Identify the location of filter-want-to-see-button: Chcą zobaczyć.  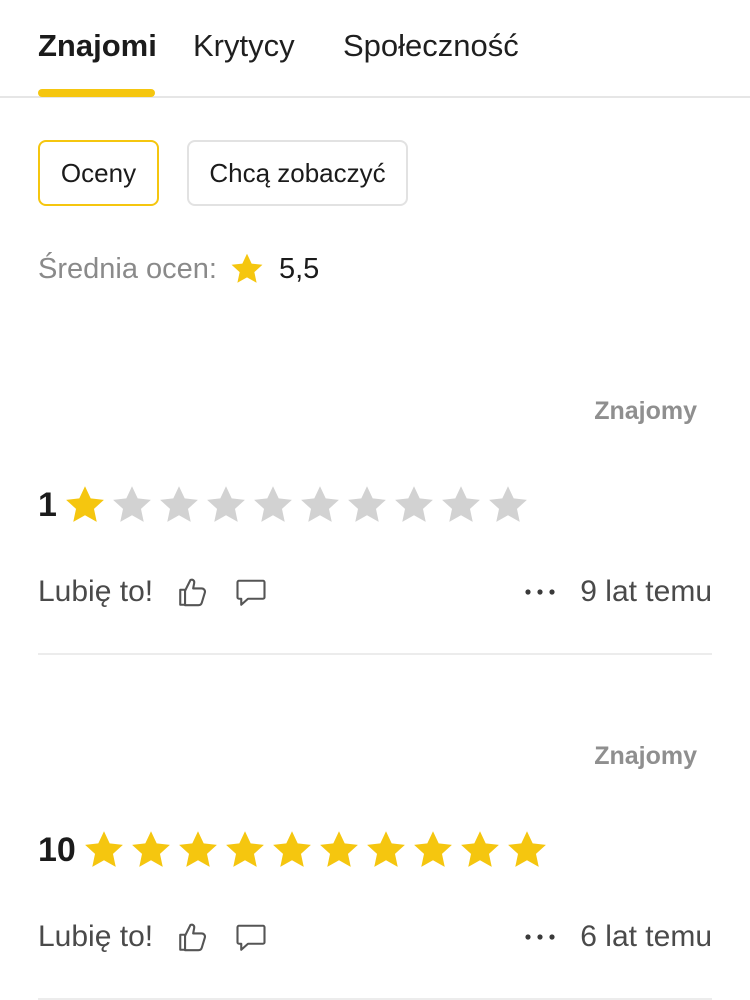
(297, 173).